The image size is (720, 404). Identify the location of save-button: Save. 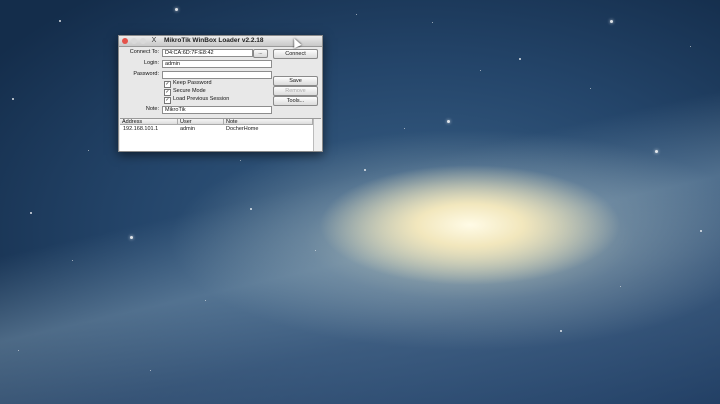
(295, 81).